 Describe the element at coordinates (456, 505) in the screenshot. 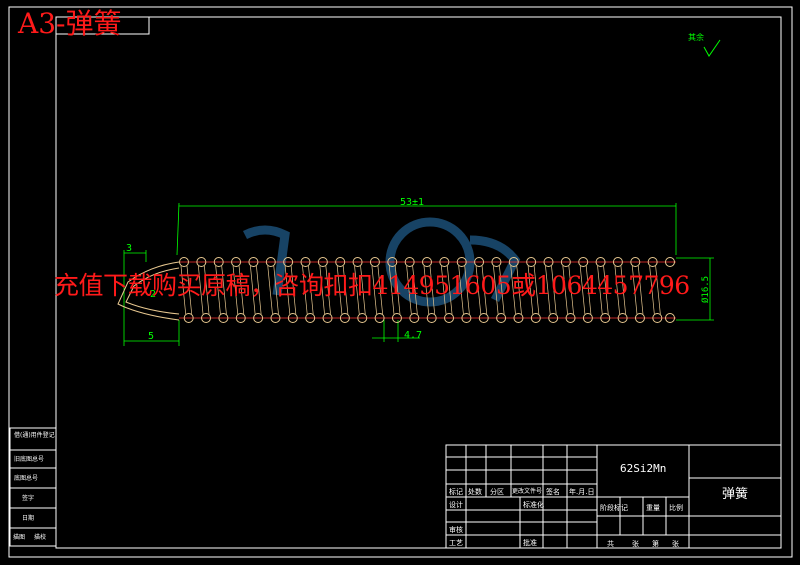

I see `tb-row-design: 设计` at that location.